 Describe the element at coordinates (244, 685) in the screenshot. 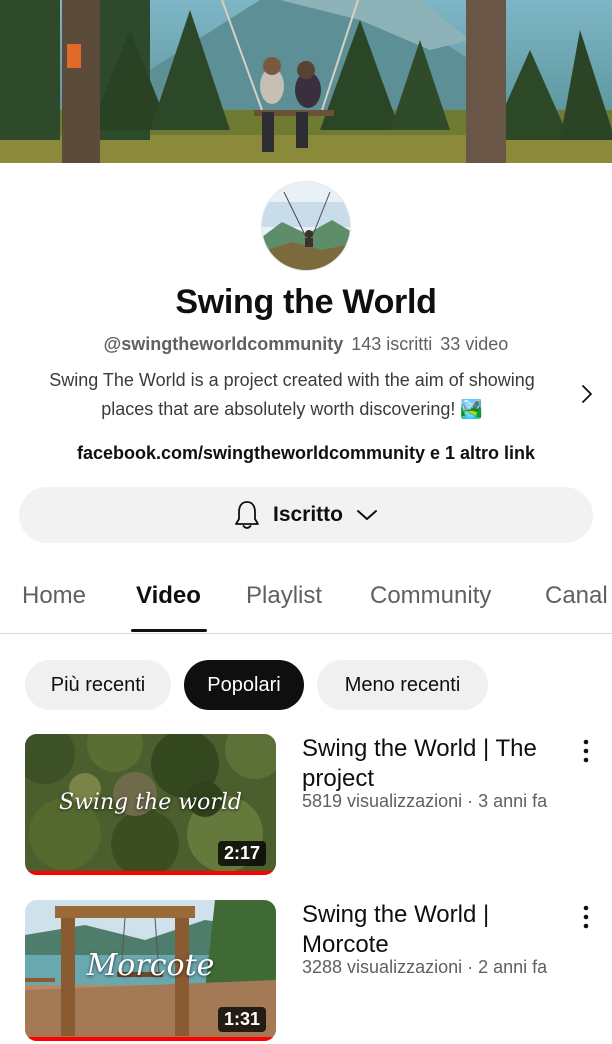

I see `chip-popolari: Popolari` at that location.